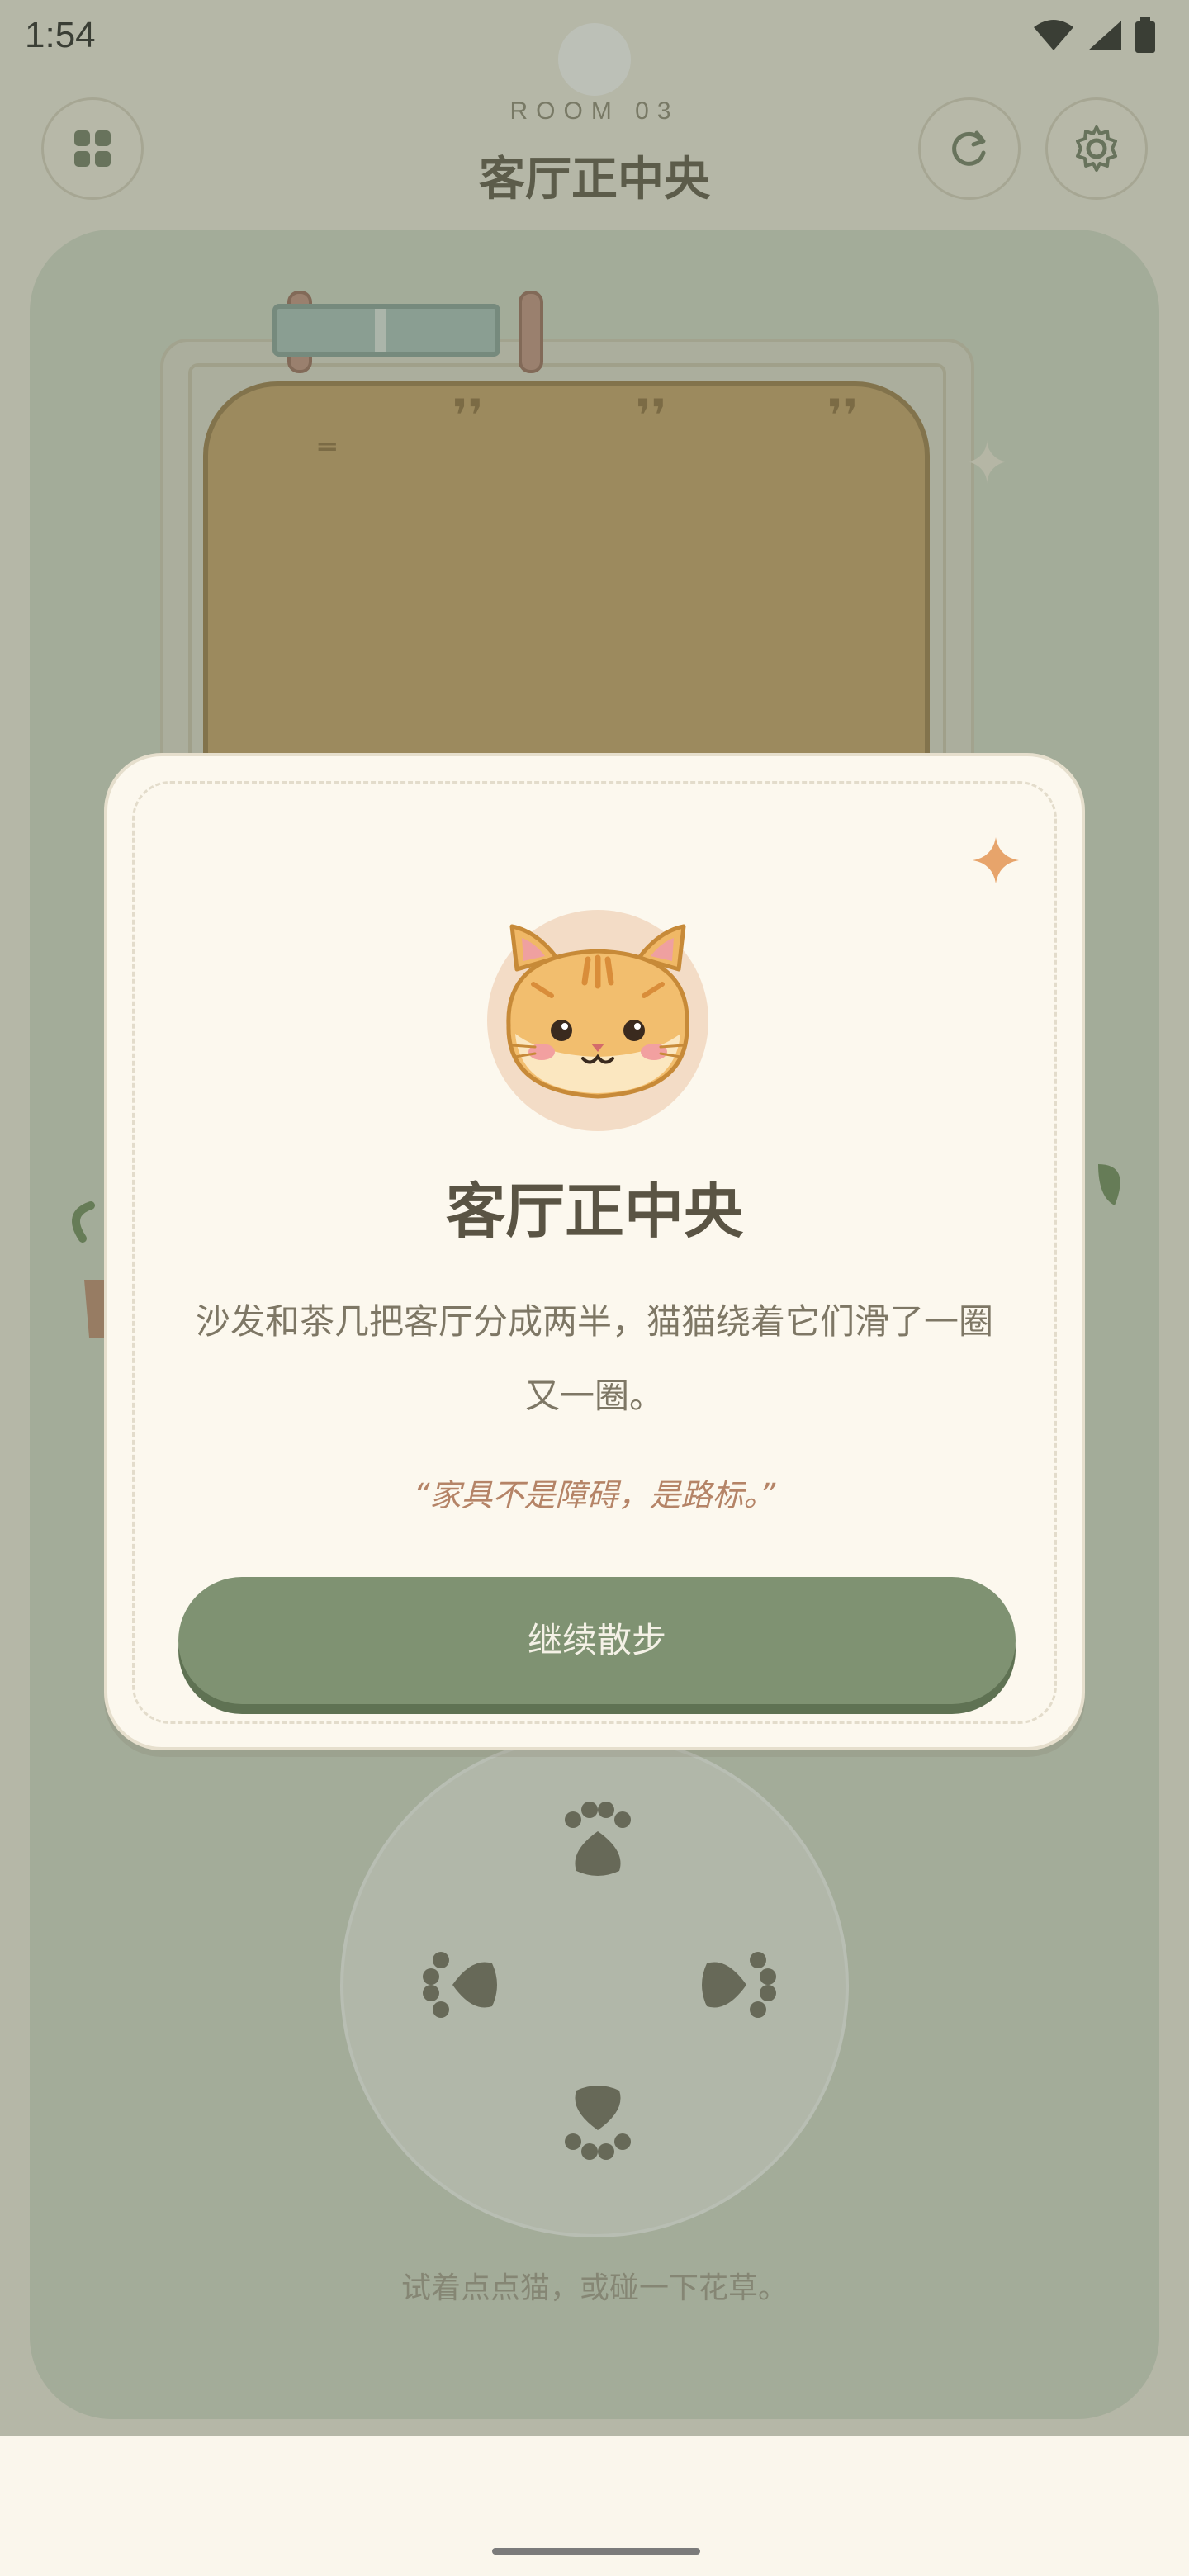  What do you see at coordinates (597, 1640) in the screenshot?
I see `continue-button: 继续散步` at bounding box center [597, 1640].